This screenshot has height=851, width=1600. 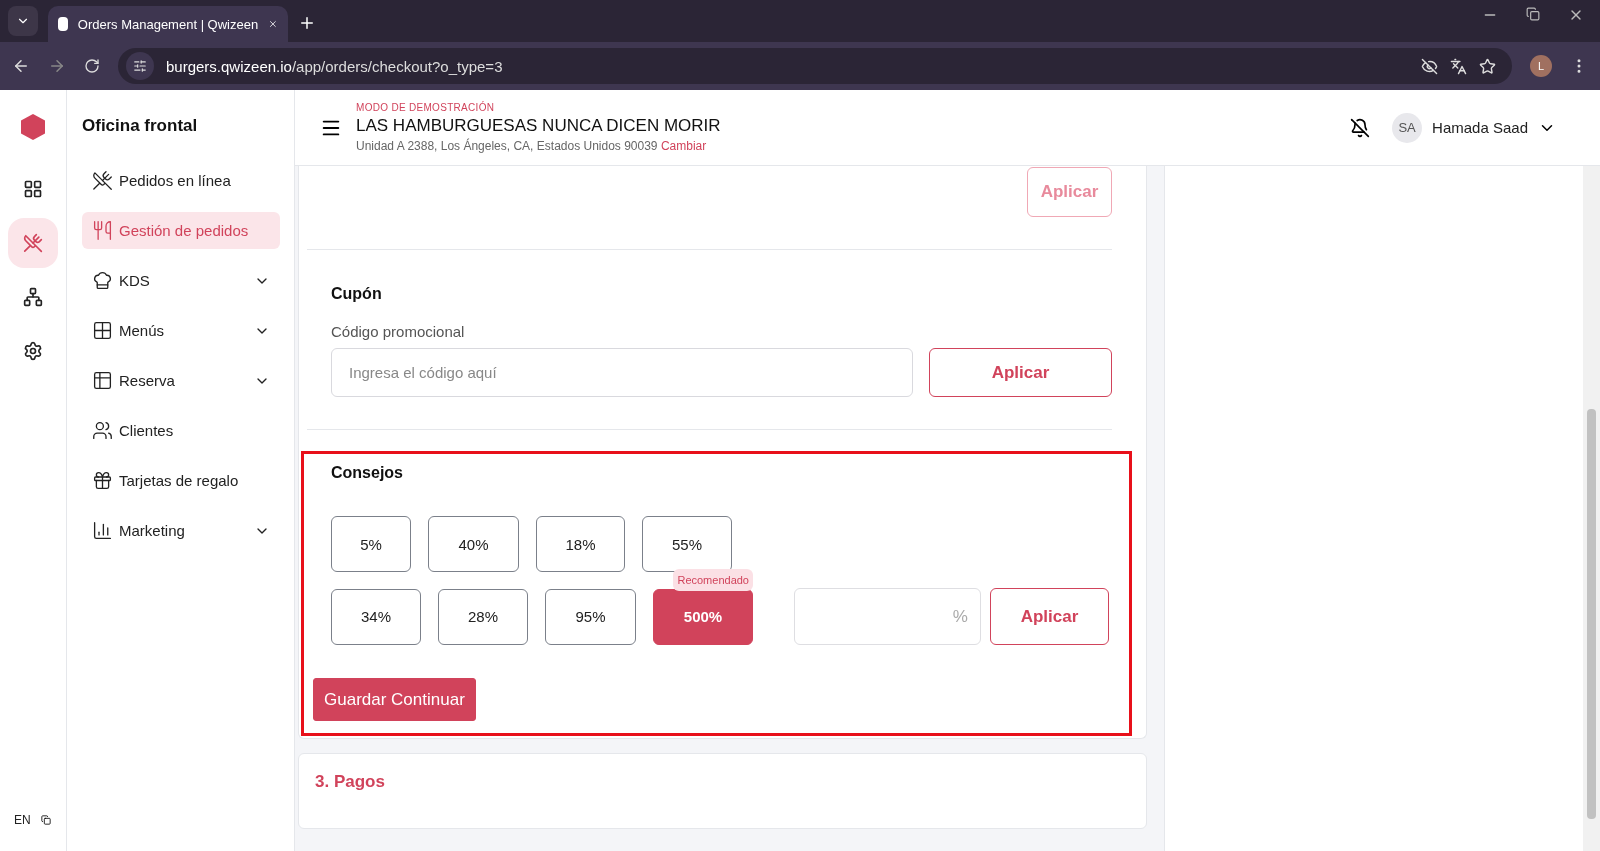 What do you see at coordinates (181, 380) in the screenshot?
I see `sidebar-item: Reserva` at bounding box center [181, 380].